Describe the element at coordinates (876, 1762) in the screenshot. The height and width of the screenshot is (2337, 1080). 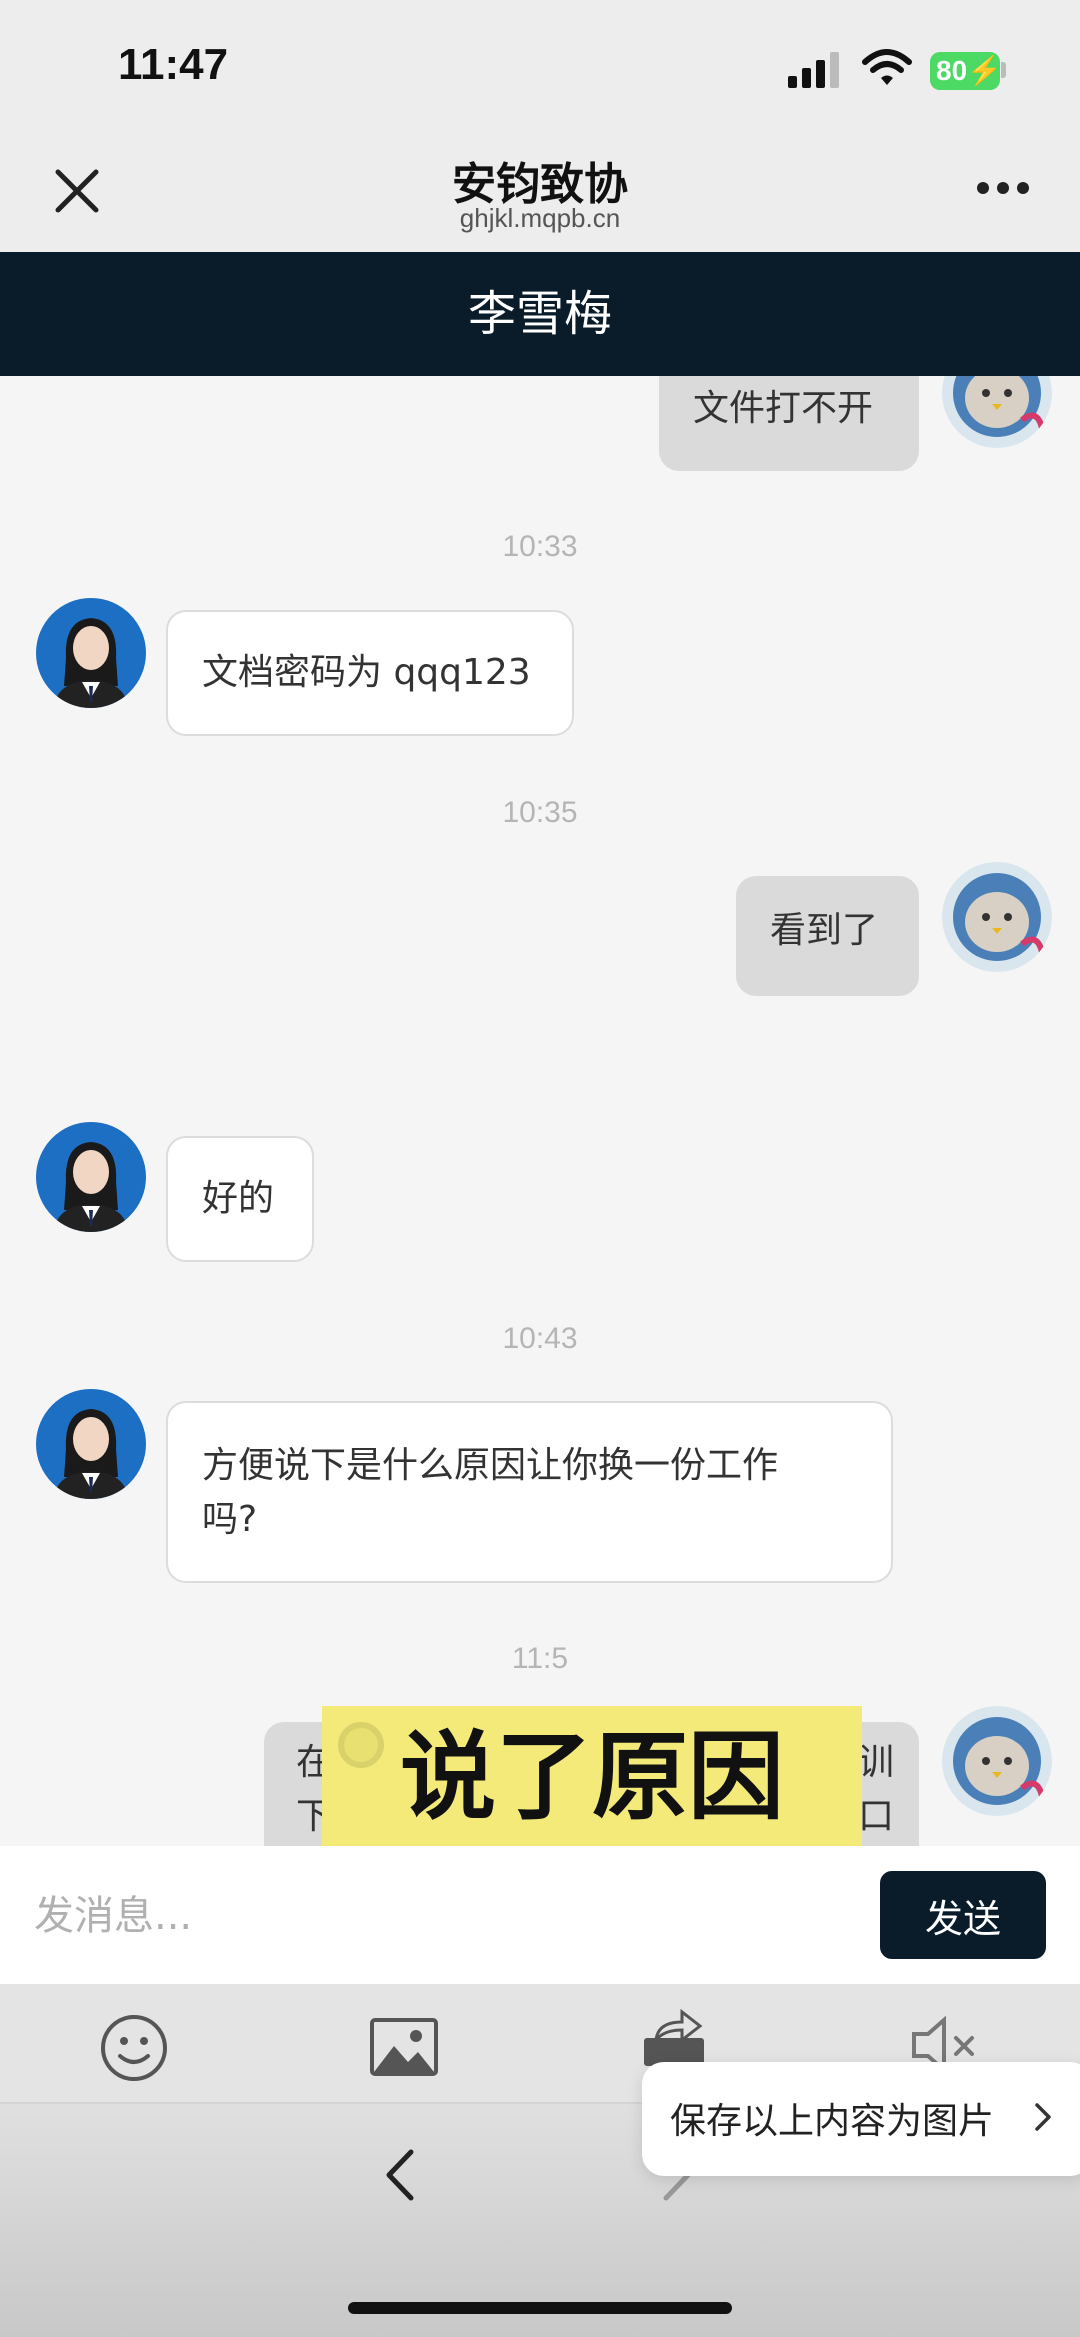
I see `message-text-fragment: 训` at that location.